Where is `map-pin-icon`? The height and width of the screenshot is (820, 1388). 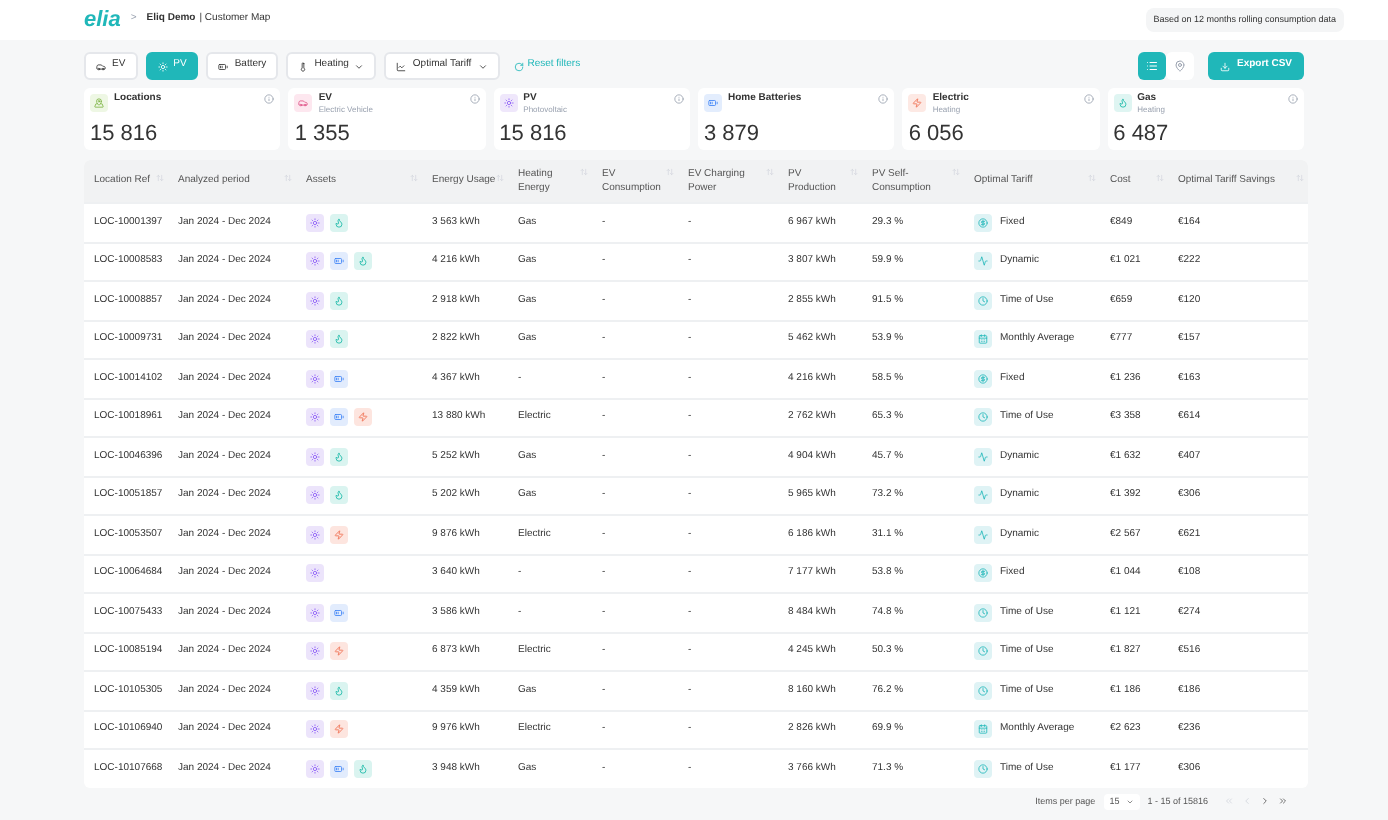
map-pin-icon is located at coordinates (1180, 66).